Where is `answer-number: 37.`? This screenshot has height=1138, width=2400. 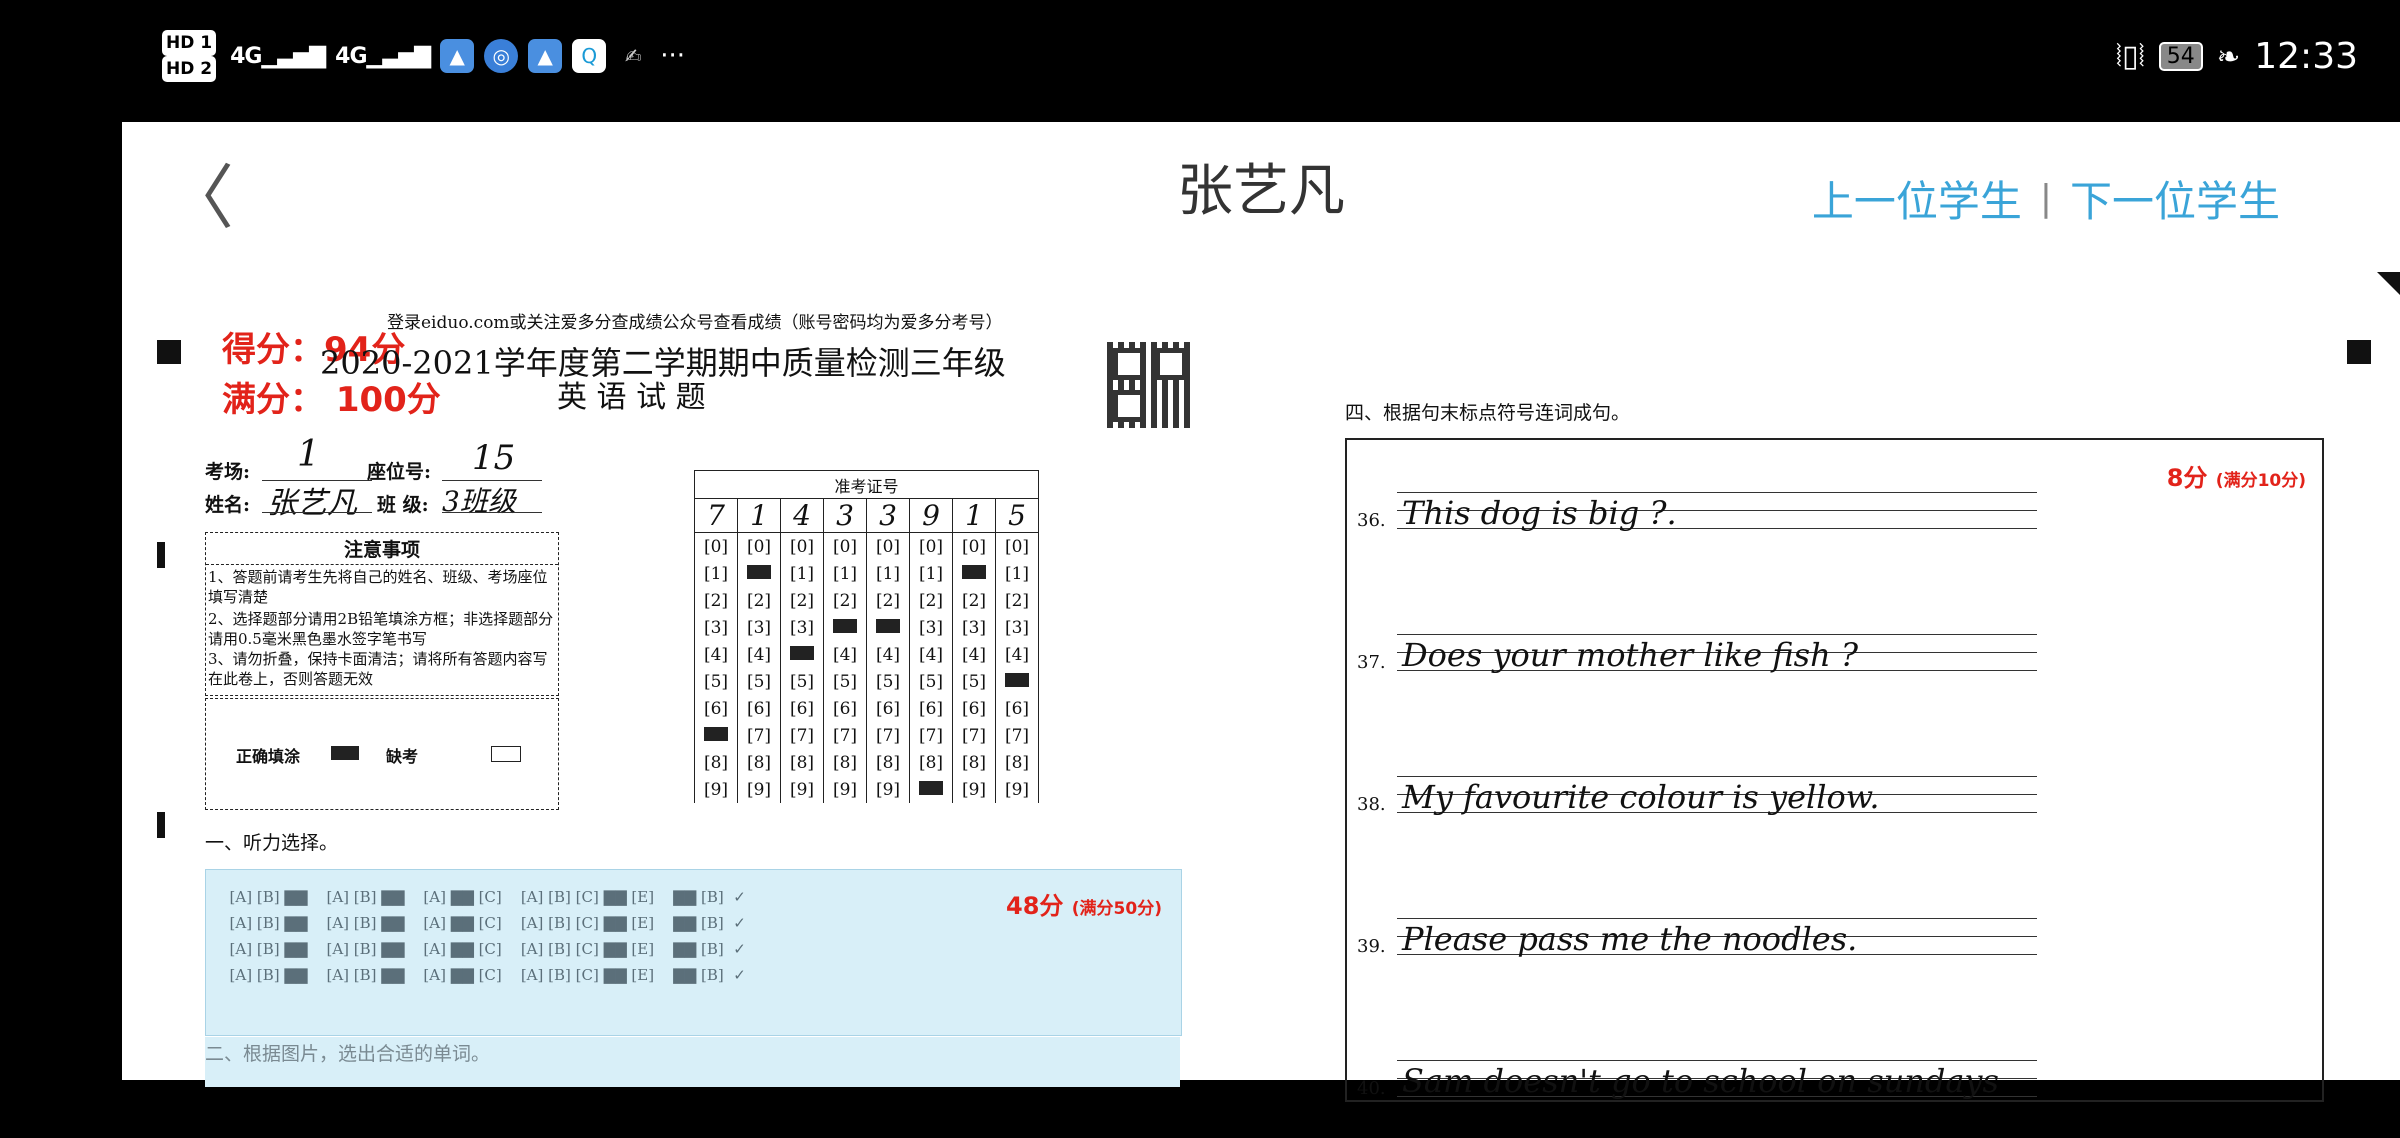 answer-number: 37. is located at coordinates (1371, 662).